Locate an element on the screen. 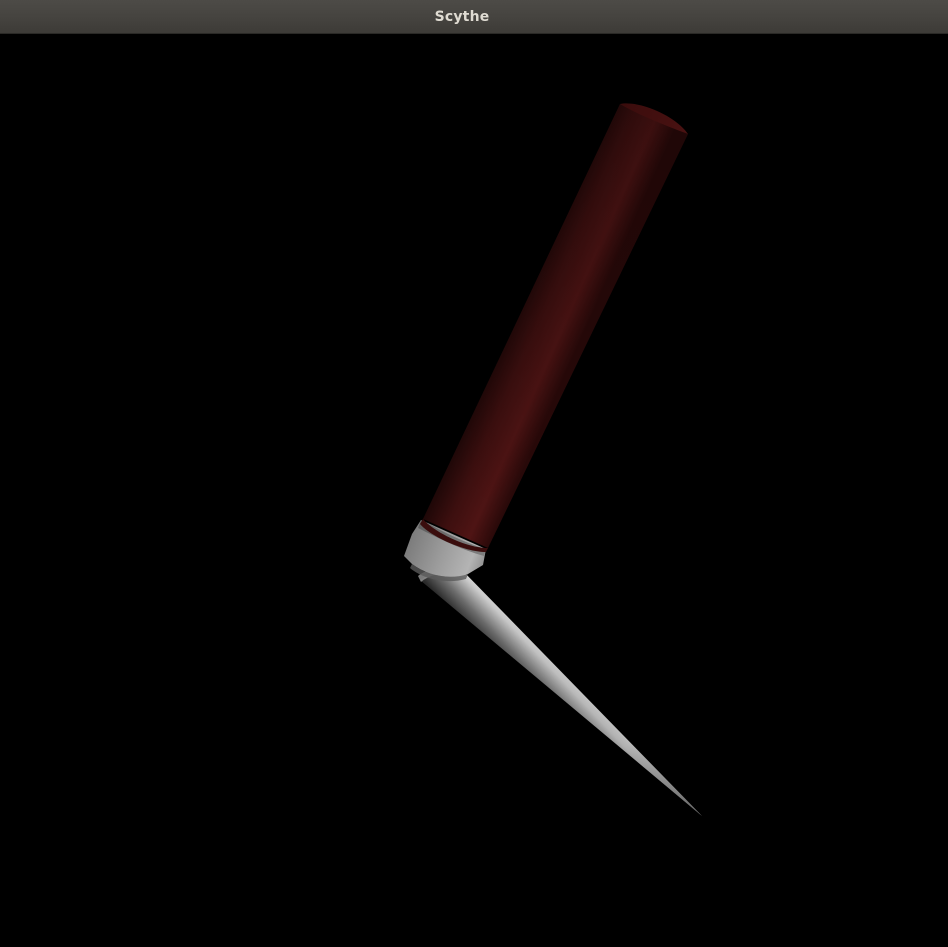  scythe-handle-icon is located at coordinates (554, 327).